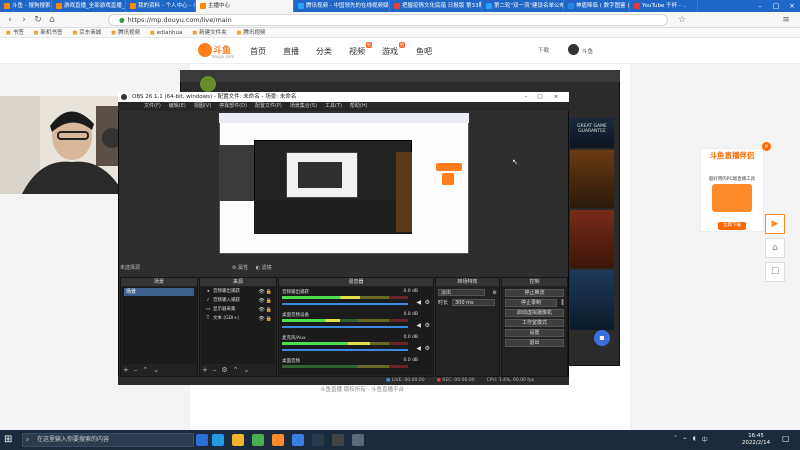 This screenshot has height=450, width=800. Describe the element at coordinates (216, 51) in the screenshot. I see `douyu-logo: 斗鱼 douyu.com` at that location.